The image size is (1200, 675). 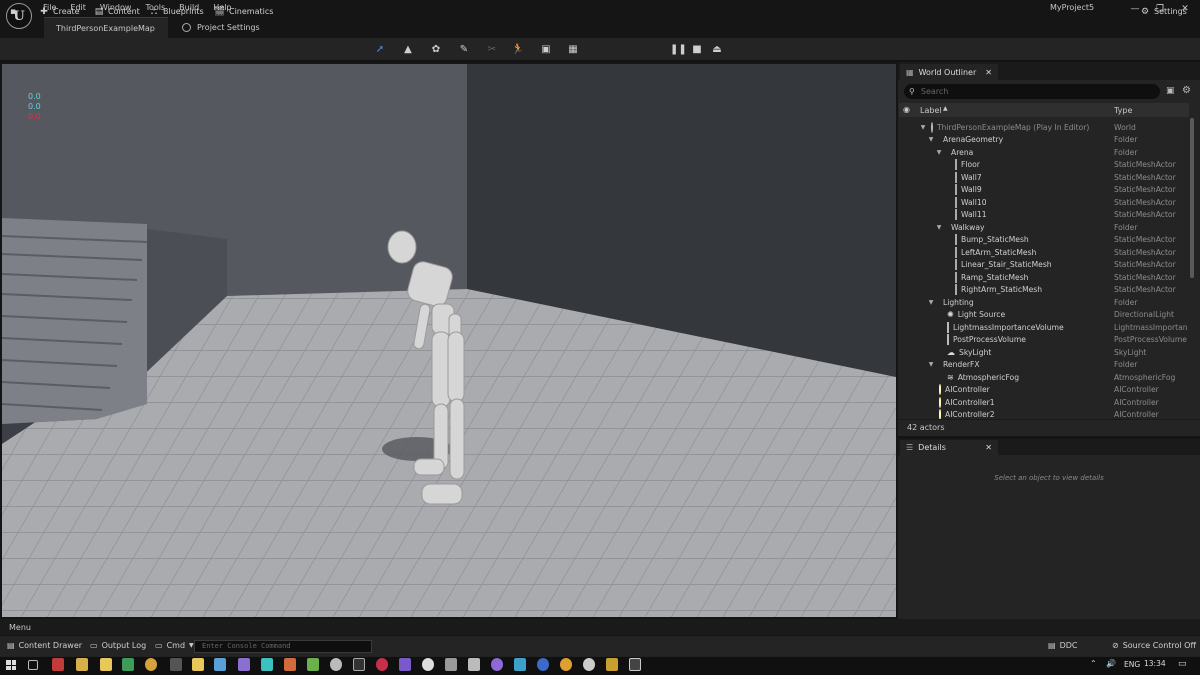 I want to click on outliner-row: Linear_Stair_StaticMesh StaticMeshActor, so click(x=1044, y=265).